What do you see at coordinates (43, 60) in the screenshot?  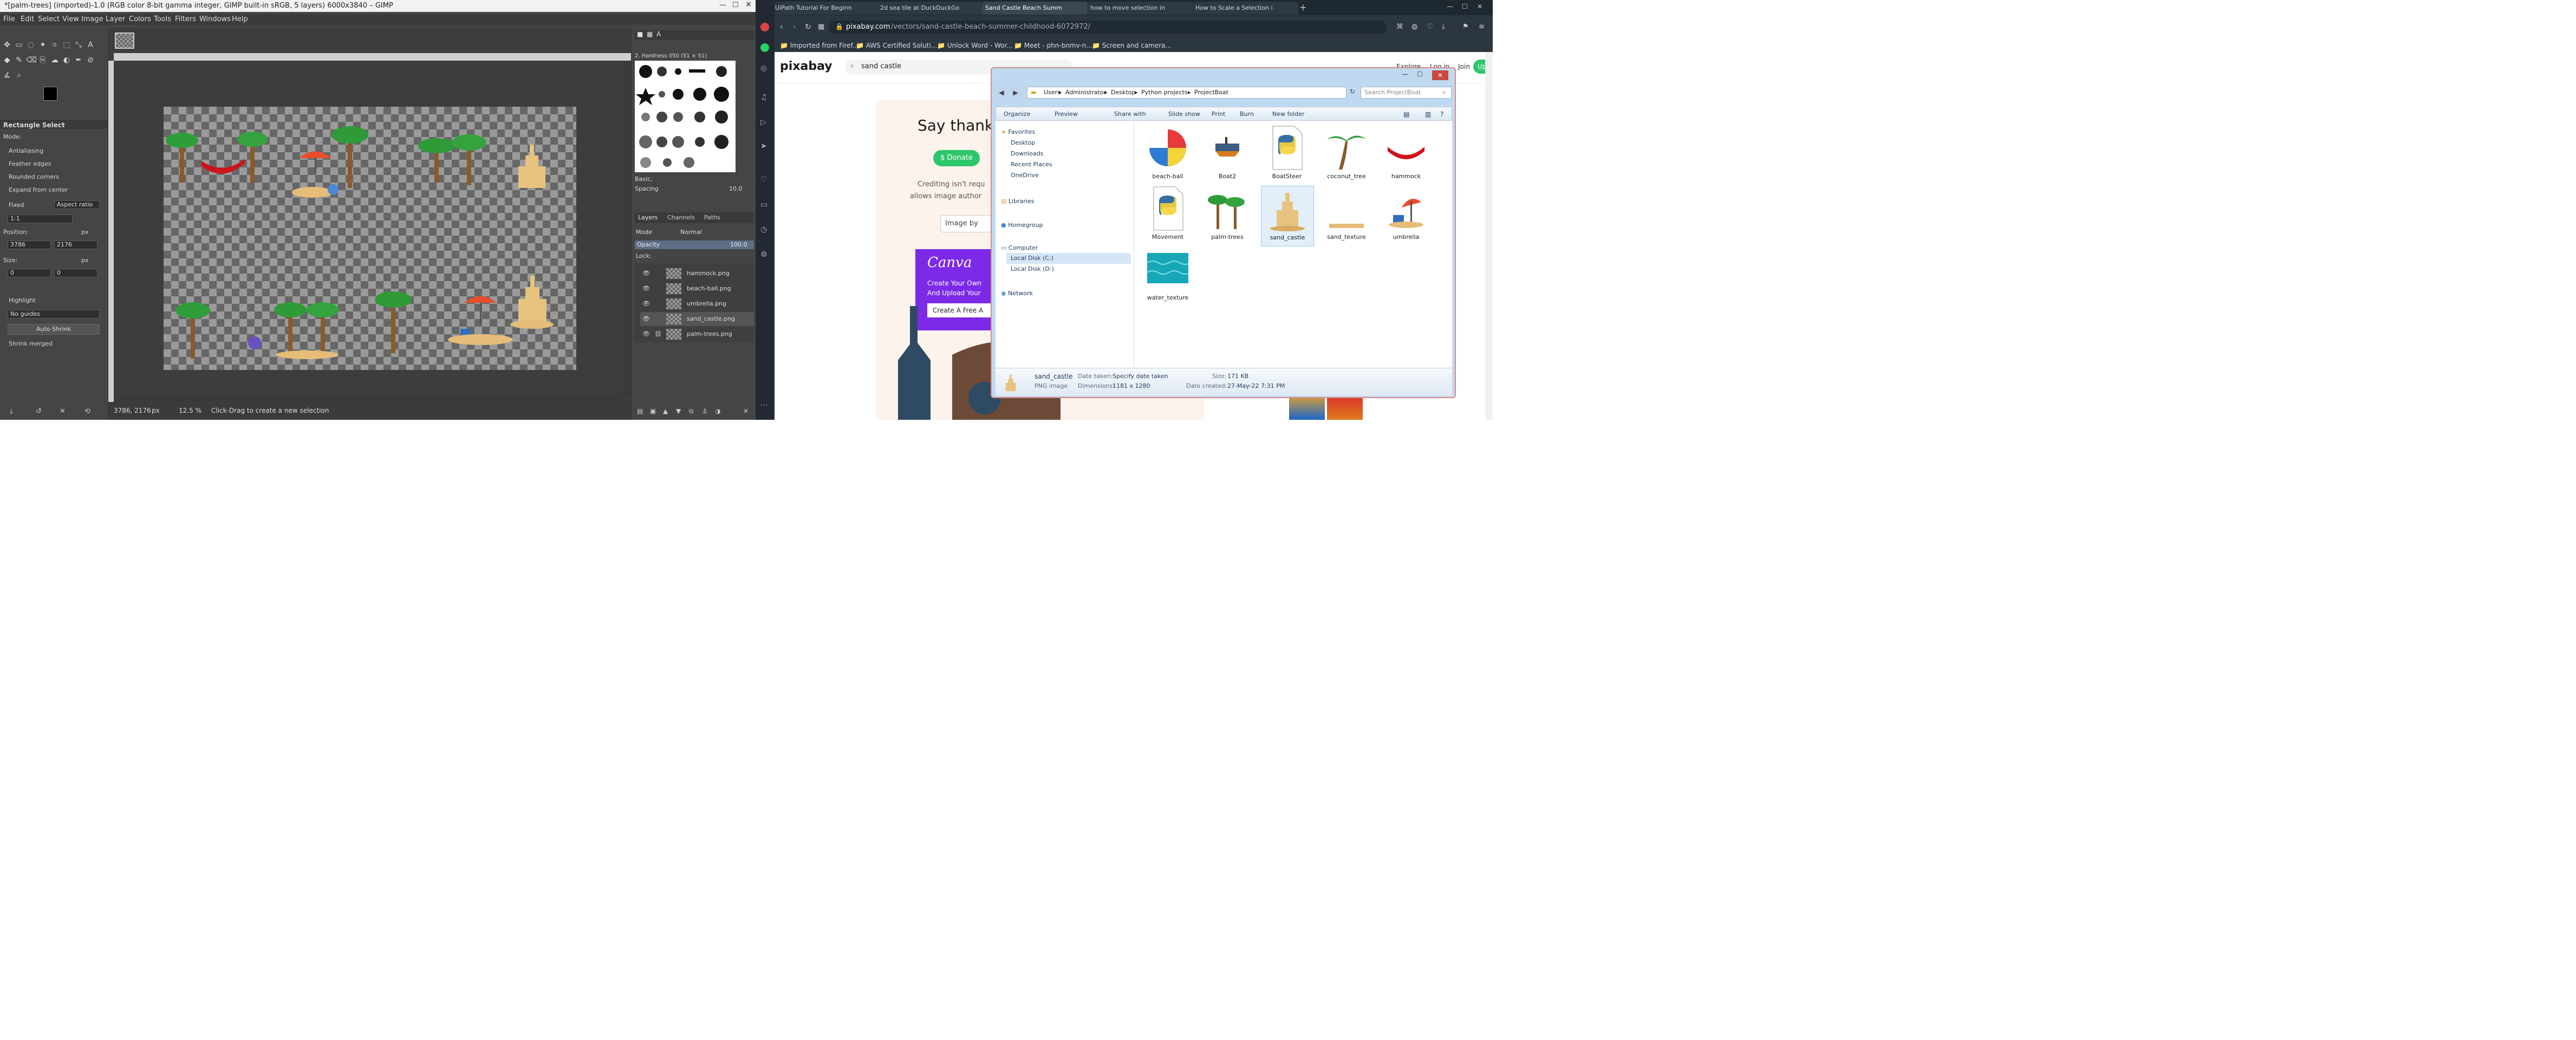 I see `clone-tool-icon: ⎘` at bounding box center [43, 60].